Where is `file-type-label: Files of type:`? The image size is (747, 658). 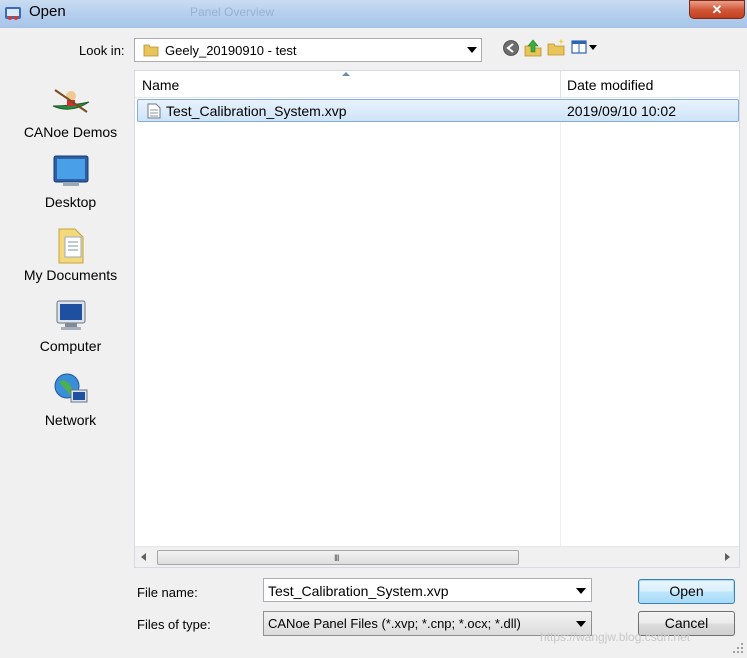
file-type-label: Files of type: is located at coordinates (174, 624).